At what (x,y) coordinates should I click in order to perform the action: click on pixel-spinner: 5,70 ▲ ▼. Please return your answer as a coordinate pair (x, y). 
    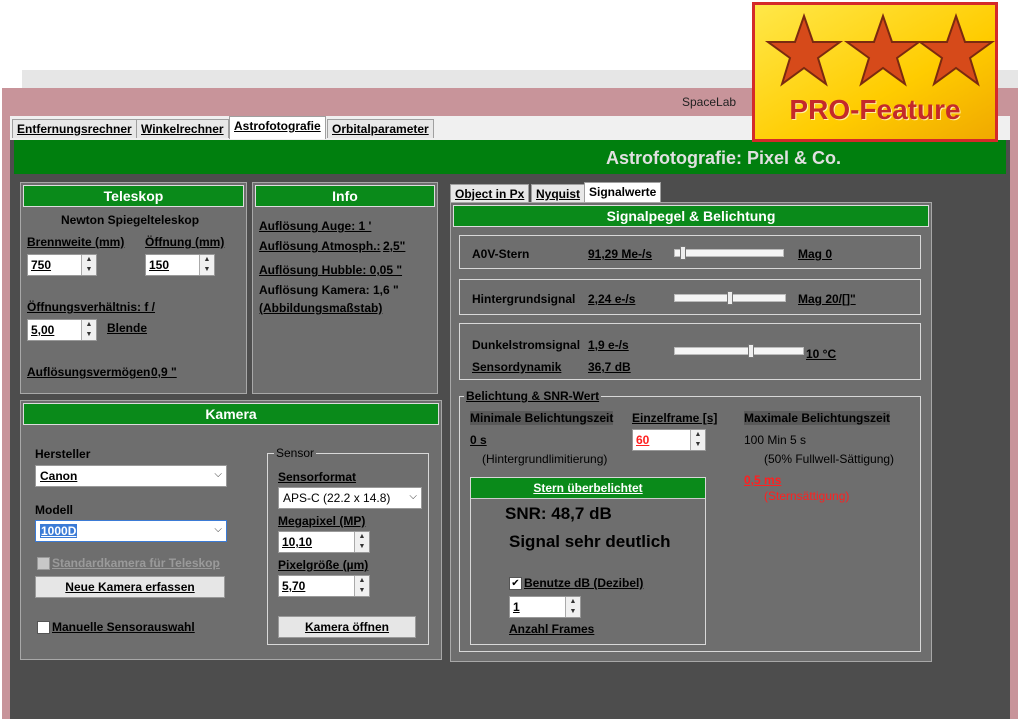
    Looking at the image, I should click on (324, 586).